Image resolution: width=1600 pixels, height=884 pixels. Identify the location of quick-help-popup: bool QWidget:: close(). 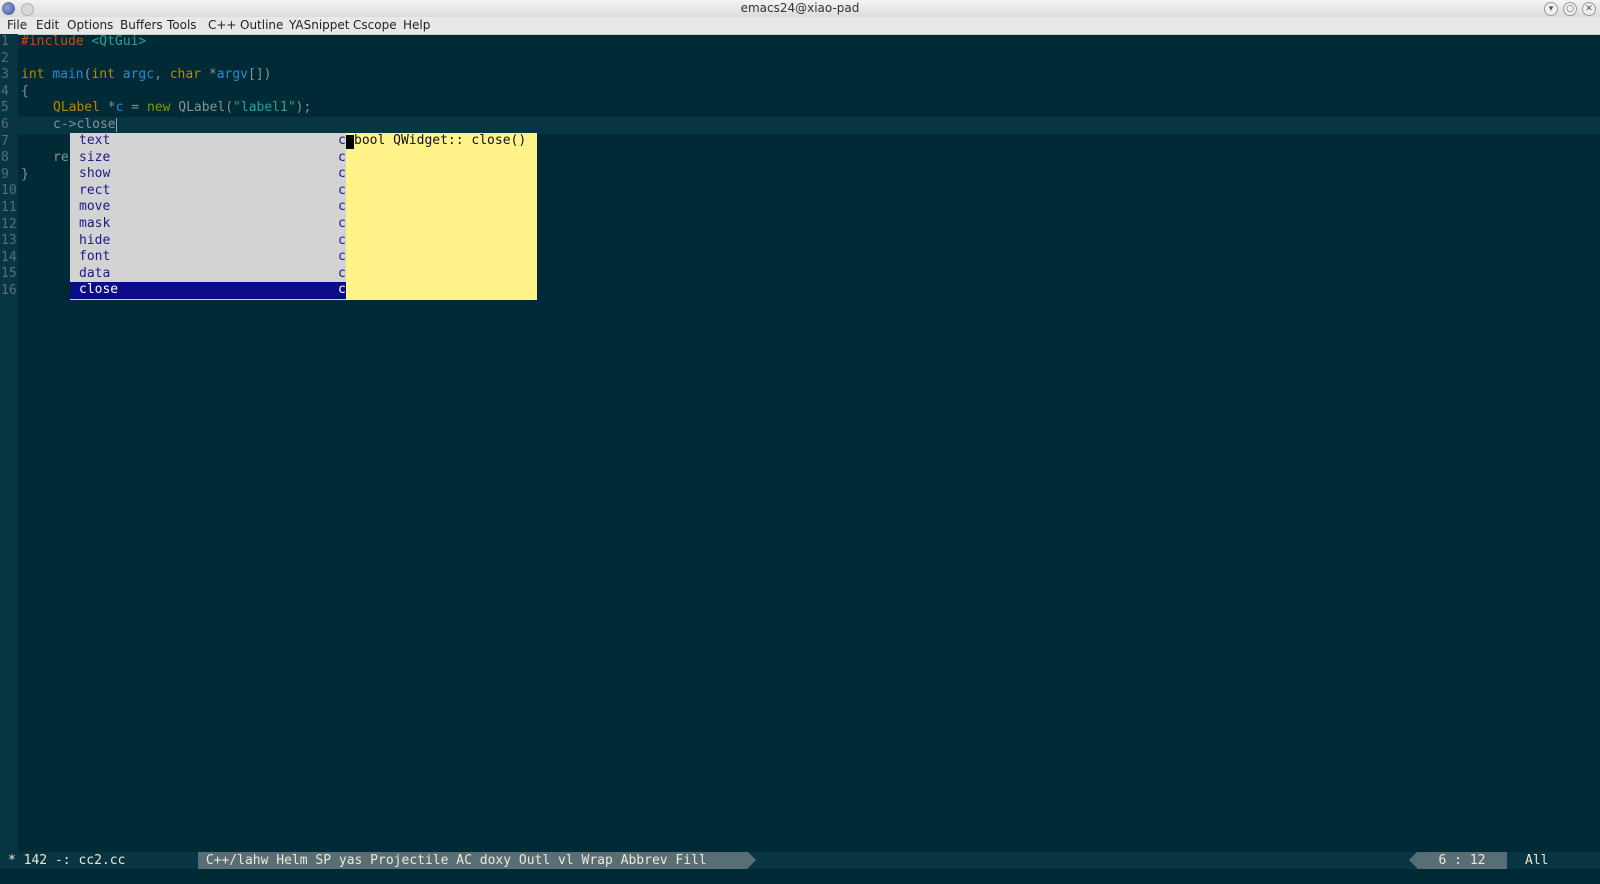
(441, 216).